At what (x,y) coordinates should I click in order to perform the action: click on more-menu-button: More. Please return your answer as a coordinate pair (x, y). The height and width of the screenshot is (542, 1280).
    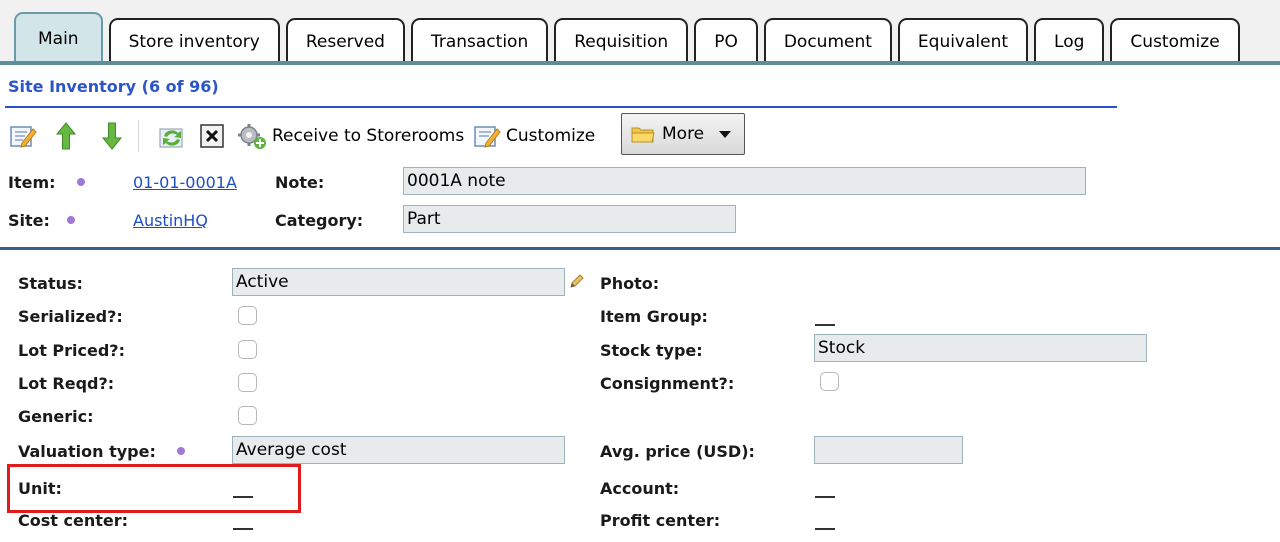
    Looking at the image, I should click on (683, 134).